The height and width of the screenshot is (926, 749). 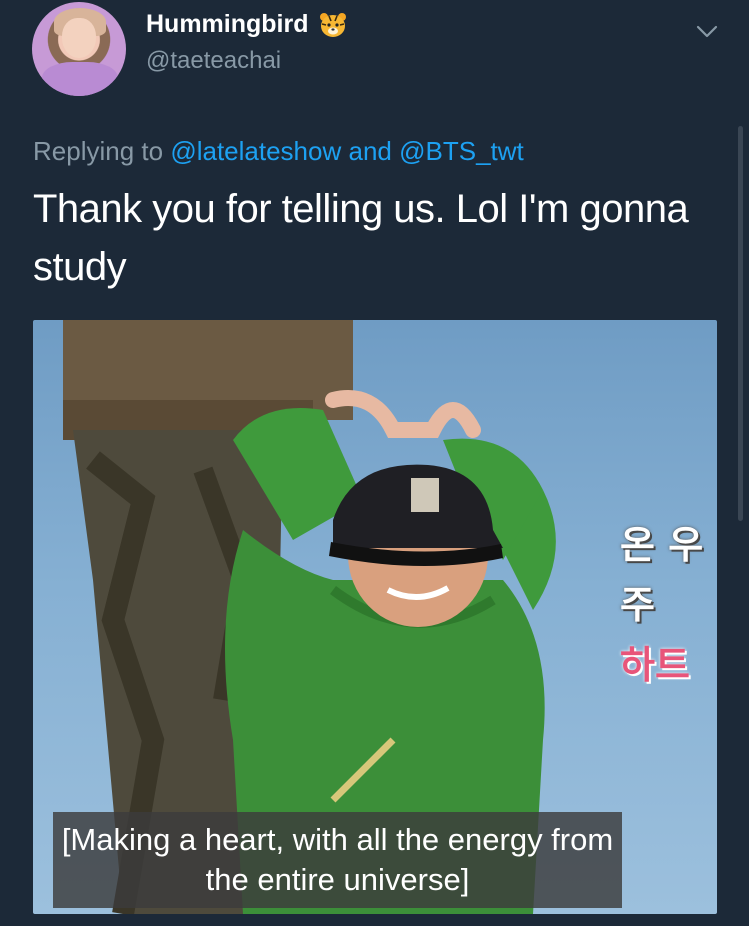 I want to click on avatar, so click(x=79, y=49).